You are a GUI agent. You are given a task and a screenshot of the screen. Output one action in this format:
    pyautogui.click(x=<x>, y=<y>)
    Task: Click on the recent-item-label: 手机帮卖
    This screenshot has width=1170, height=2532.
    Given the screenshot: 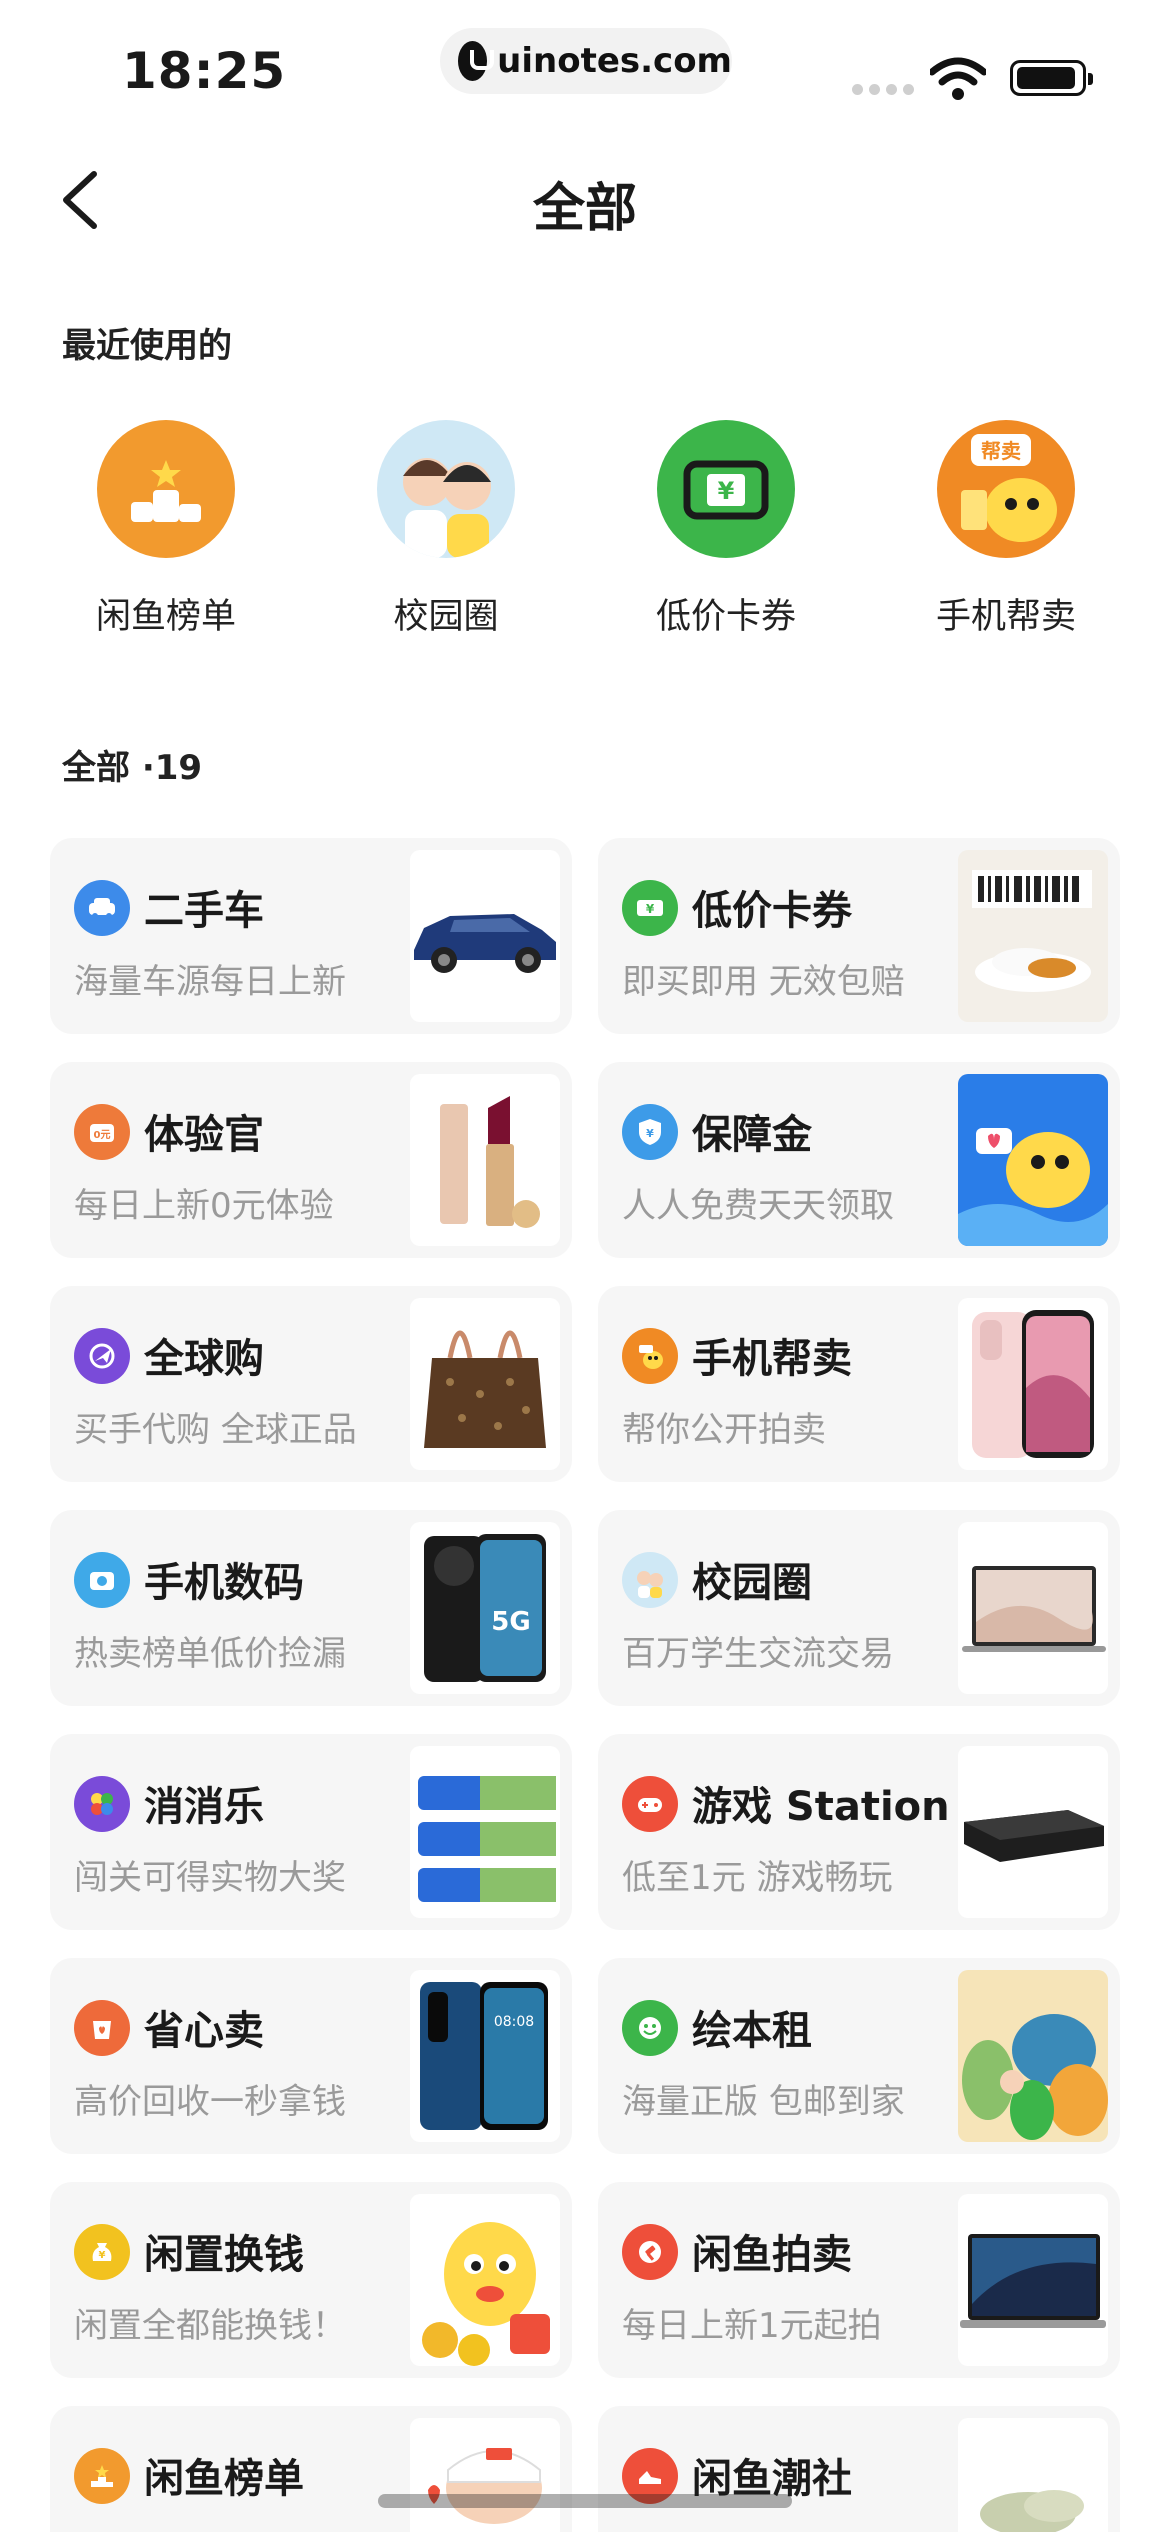 What is the action you would take?
    pyautogui.click(x=1005, y=617)
    